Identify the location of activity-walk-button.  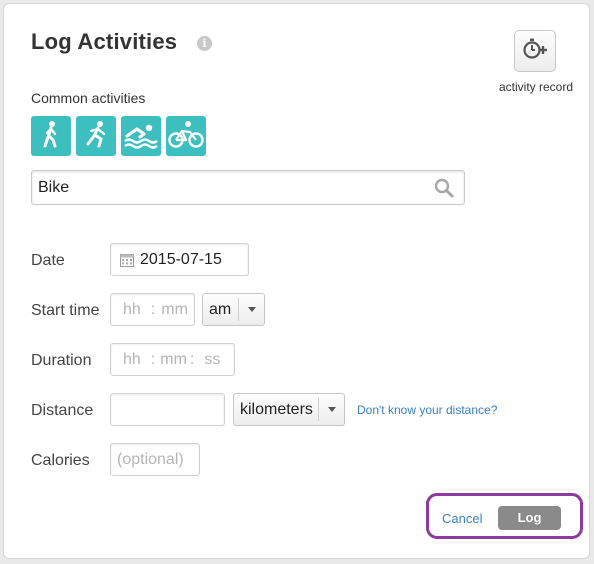
(51, 136).